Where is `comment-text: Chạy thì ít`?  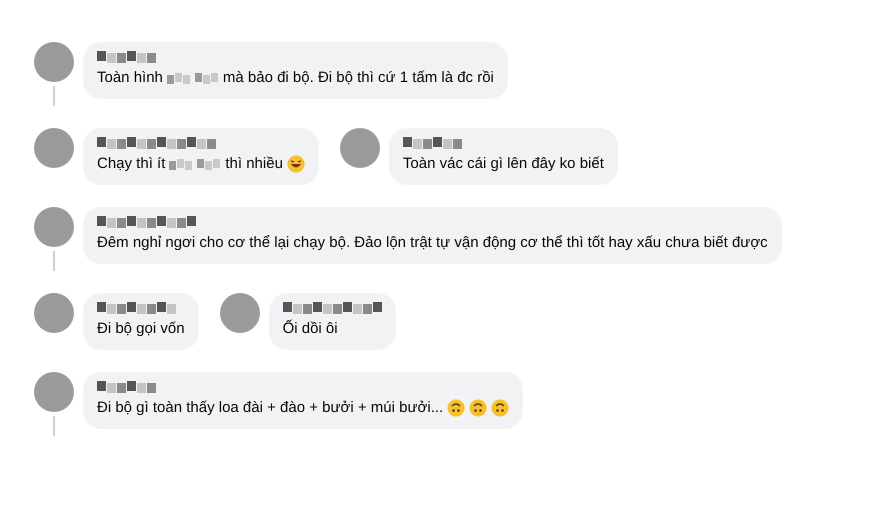
comment-text: Chạy thì ít is located at coordinates (131, 164).